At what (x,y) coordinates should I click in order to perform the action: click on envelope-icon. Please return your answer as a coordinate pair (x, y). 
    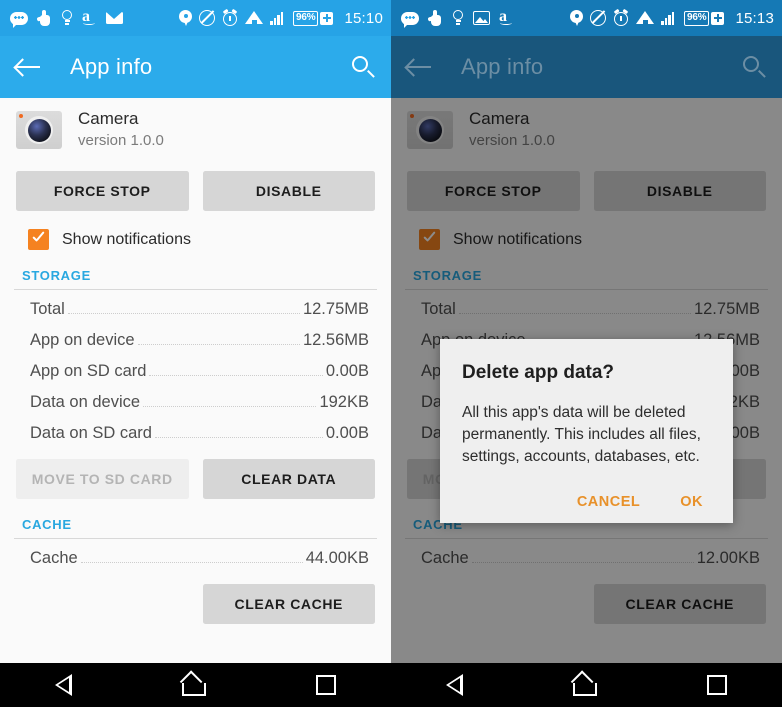
    Looking at the image, I should click on (114, 18).